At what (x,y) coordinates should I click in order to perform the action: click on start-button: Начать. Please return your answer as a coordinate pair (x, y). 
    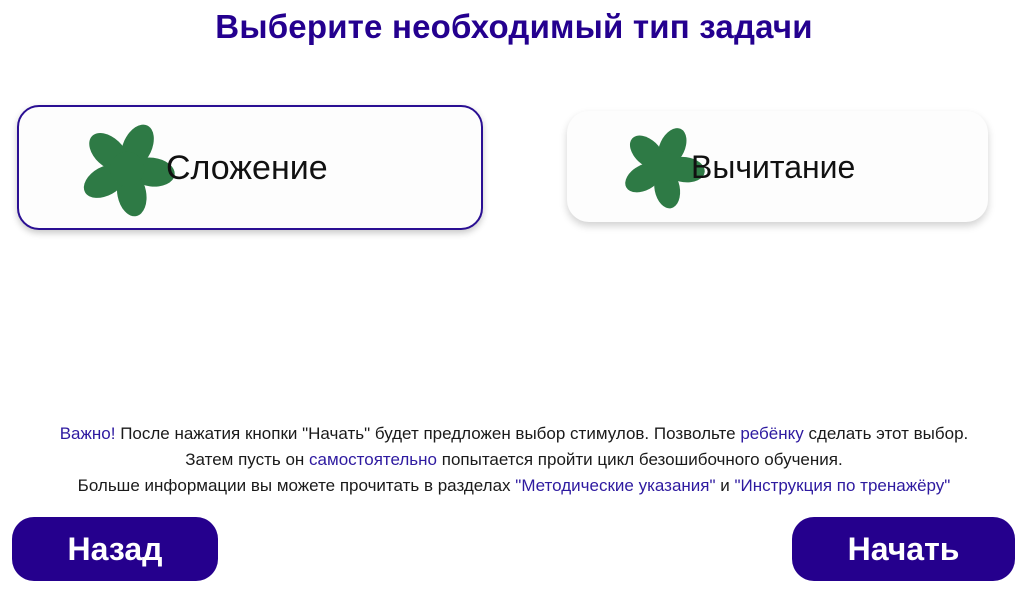
    Looking at the image, I should click on (903, 549).